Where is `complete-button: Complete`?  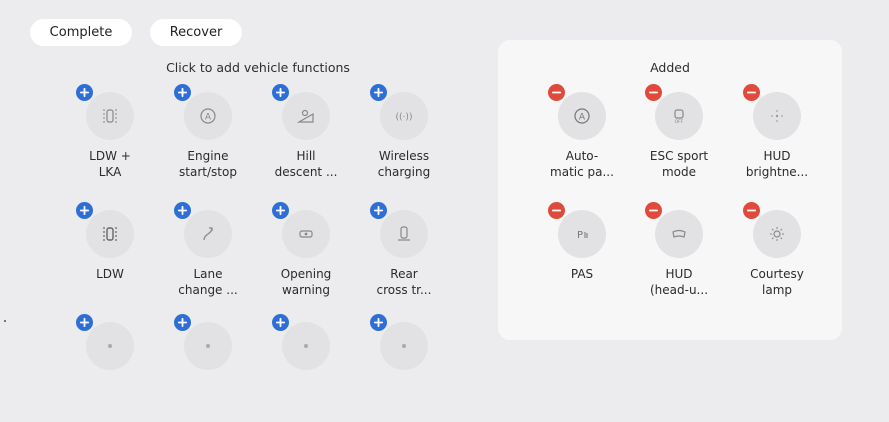
complete-button: Complete is located at coordinates (81, 32).